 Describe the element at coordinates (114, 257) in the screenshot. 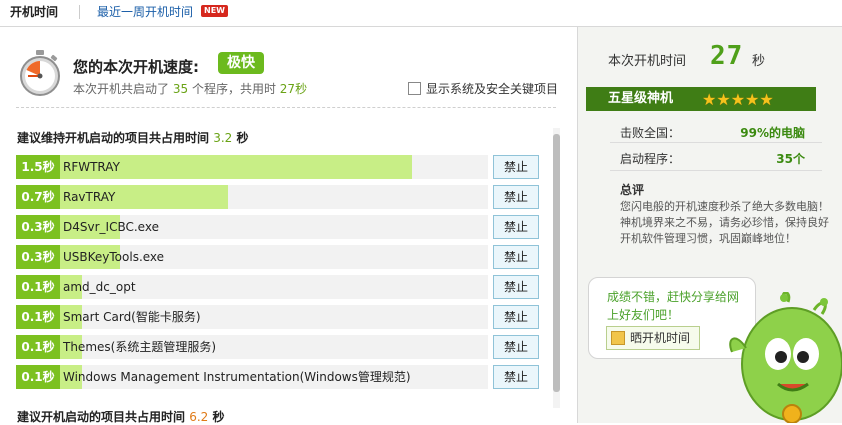

I see `startup-item-name: USBKeyTools.exe` at that location.